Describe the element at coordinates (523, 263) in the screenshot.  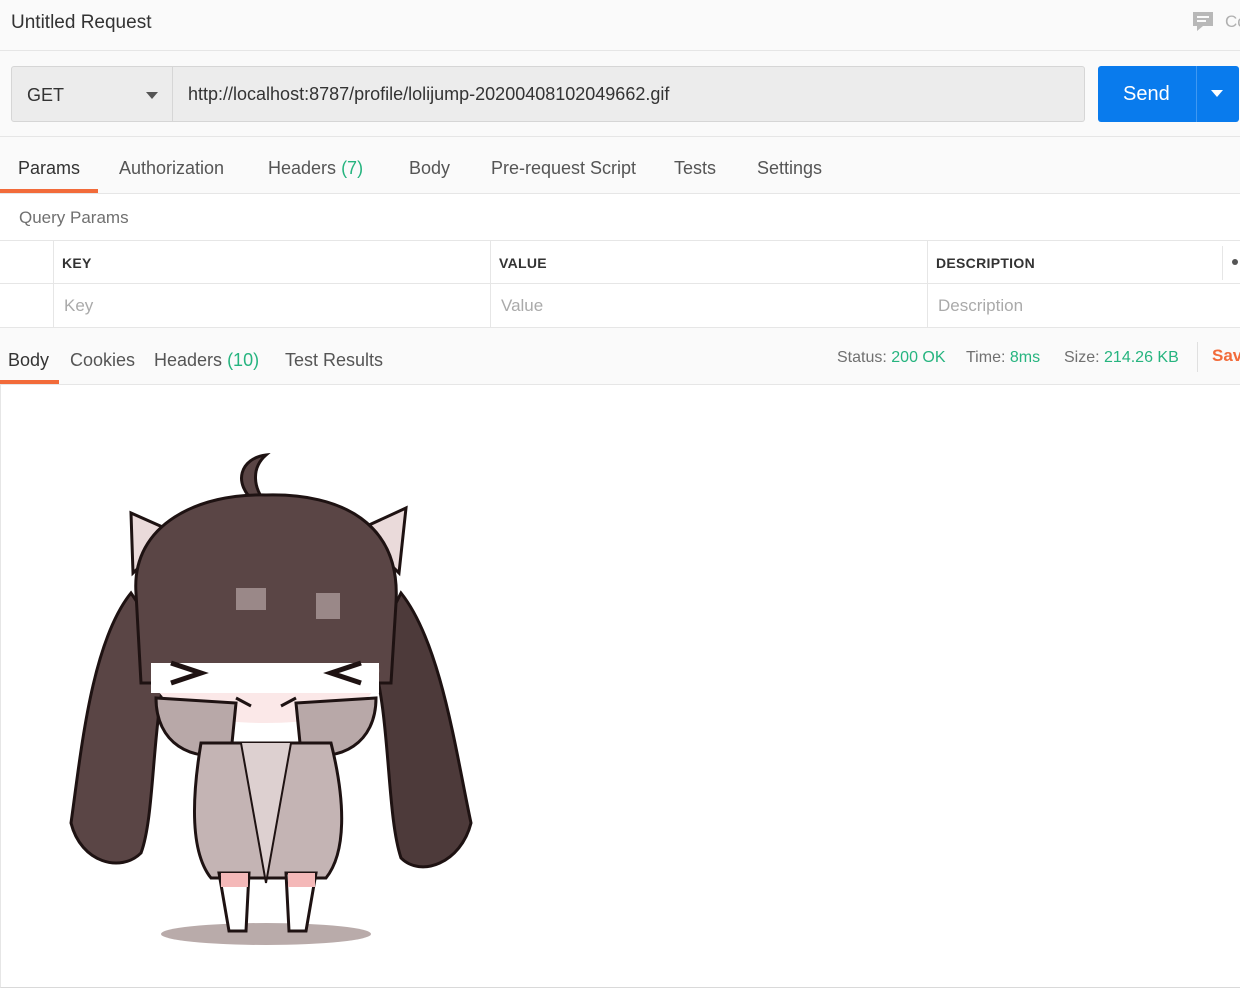
I see `column-header-value: VALUE` at that location.